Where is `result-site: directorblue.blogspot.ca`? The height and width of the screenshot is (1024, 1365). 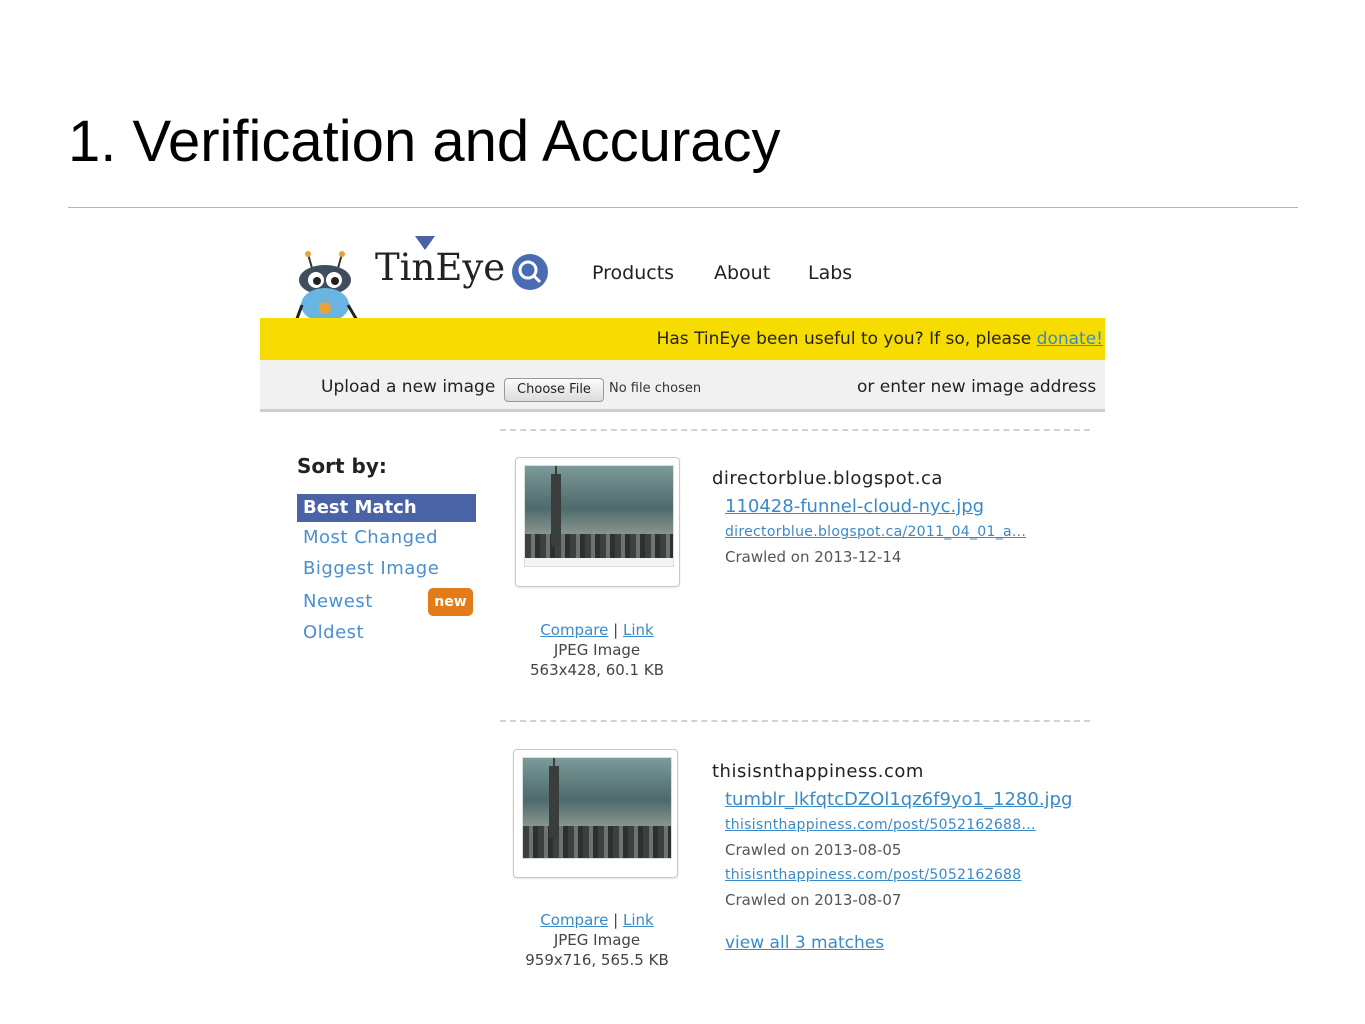
result-site: directorblue.blogspot.ca is located at coordinates (827, 478).